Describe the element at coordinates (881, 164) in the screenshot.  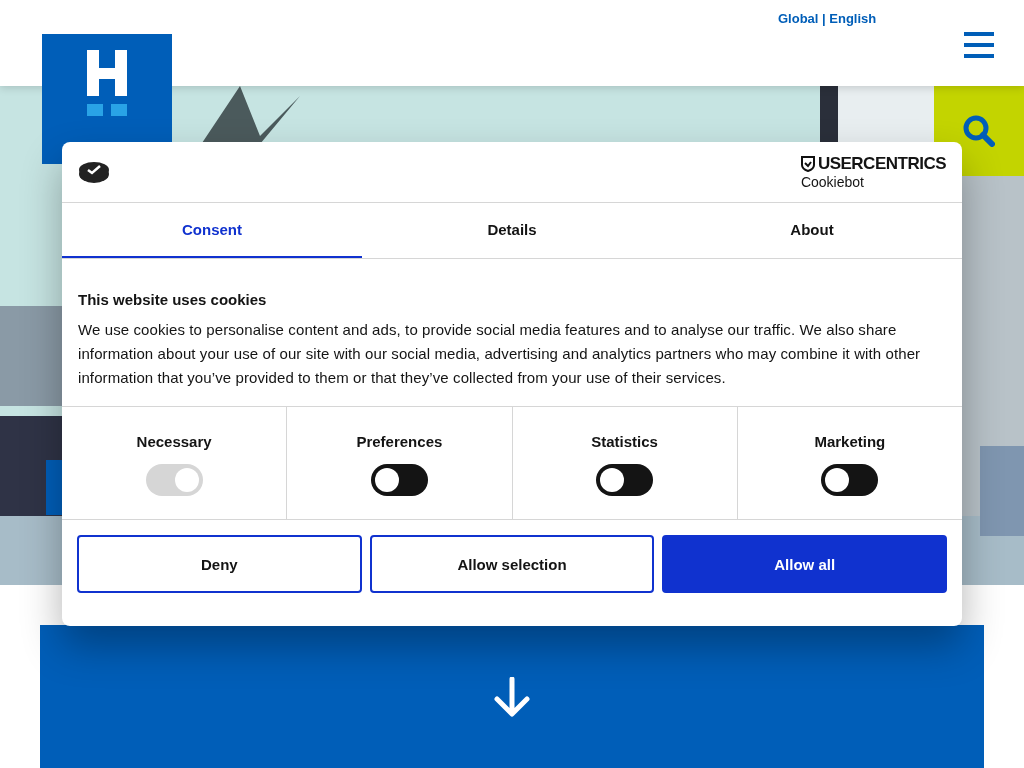
I see `brand-name: USERCENTRICS` at that location.